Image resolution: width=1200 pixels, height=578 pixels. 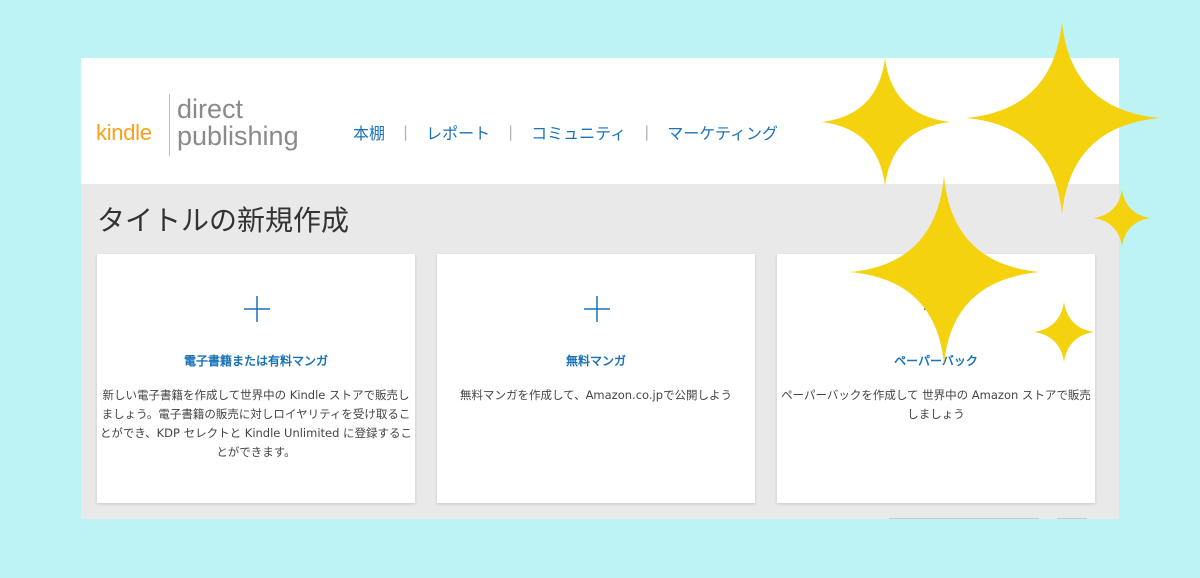 I want to click on card-description: 無料マンガを作成して、Amazon.co.jpで公開しよう, so click(x=596, y=395).